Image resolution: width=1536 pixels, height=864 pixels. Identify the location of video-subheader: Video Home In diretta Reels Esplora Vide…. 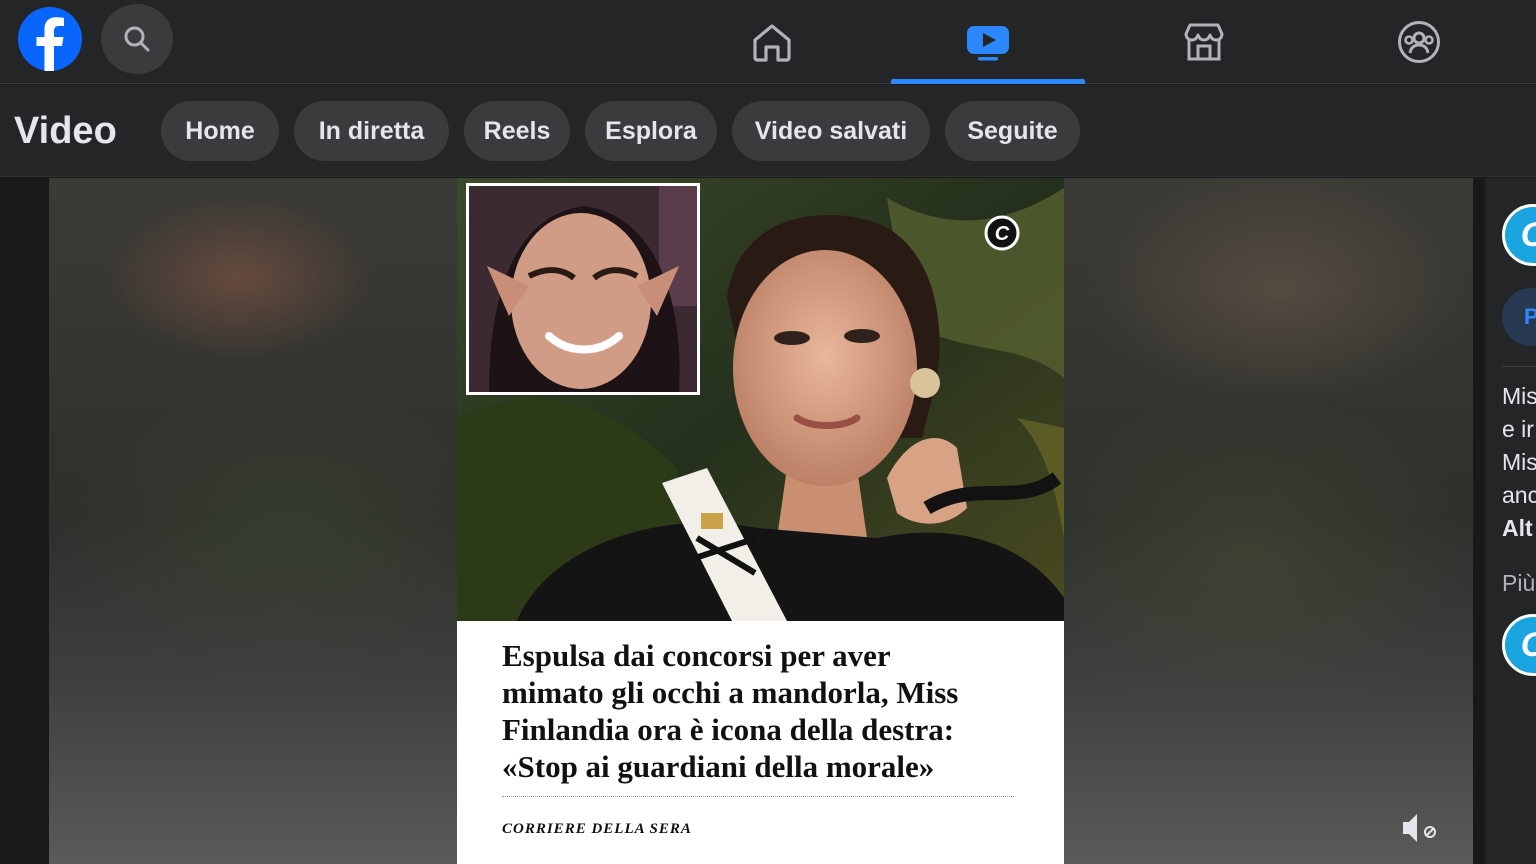
(768, 131).